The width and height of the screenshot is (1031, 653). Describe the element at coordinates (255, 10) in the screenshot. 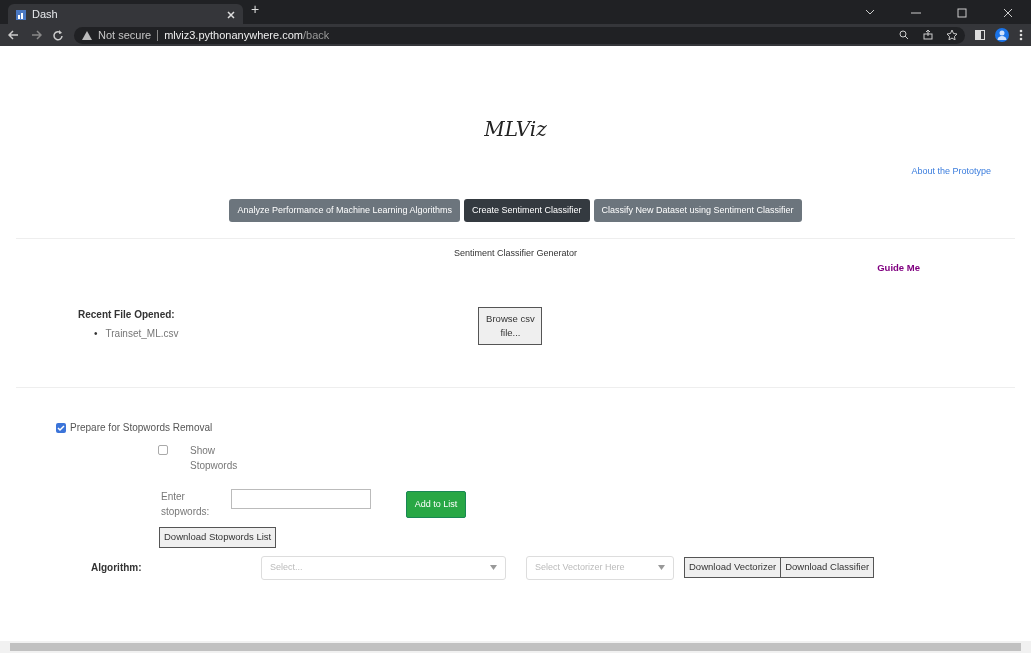

I see `new-tab-button: +` at that location.